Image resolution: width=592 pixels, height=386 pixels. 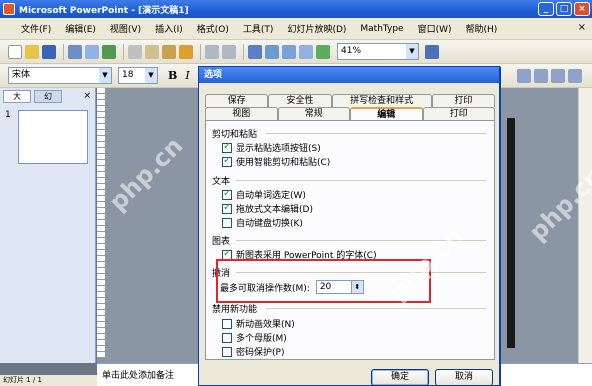 I want to click on ok-button: 确定, so click(x=400, y=377).